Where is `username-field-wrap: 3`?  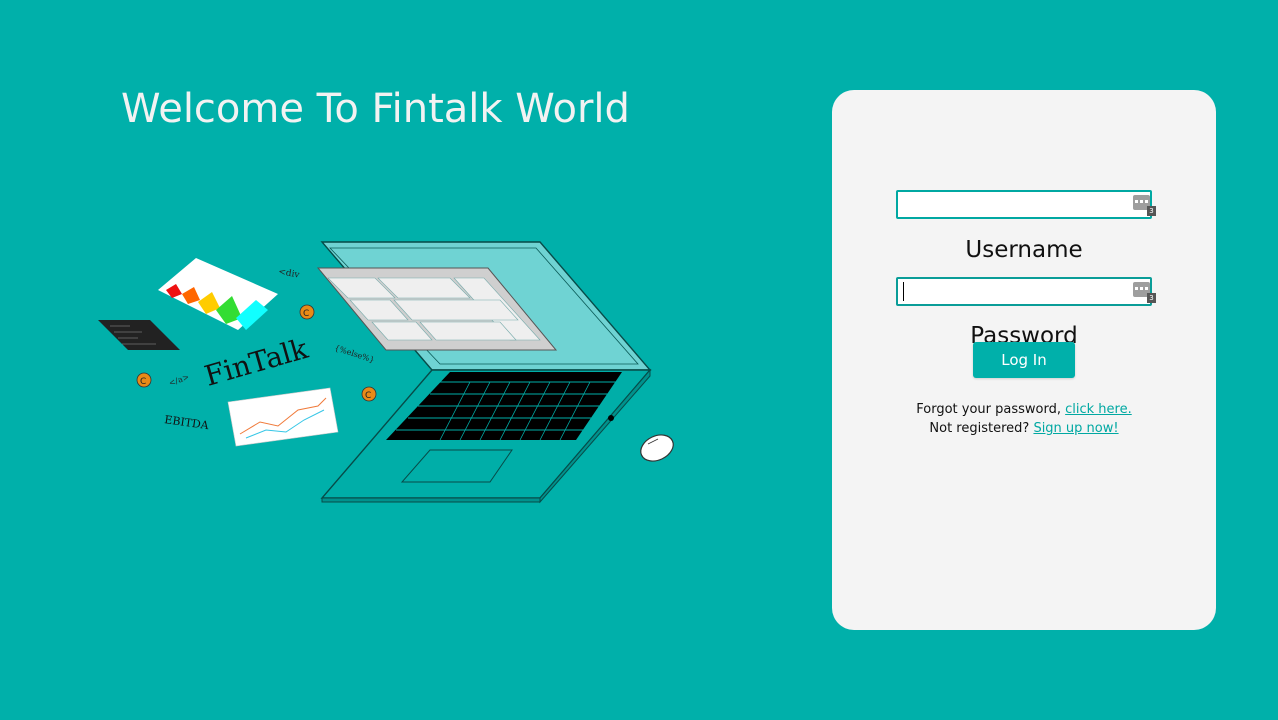
username-field-wrap: 3 is located at coordinates (1026, 204).